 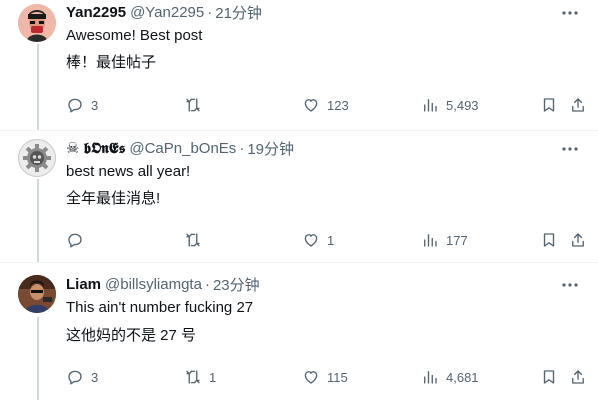 I want to click on post-time: 23分钟, so click(x=236, y=284).